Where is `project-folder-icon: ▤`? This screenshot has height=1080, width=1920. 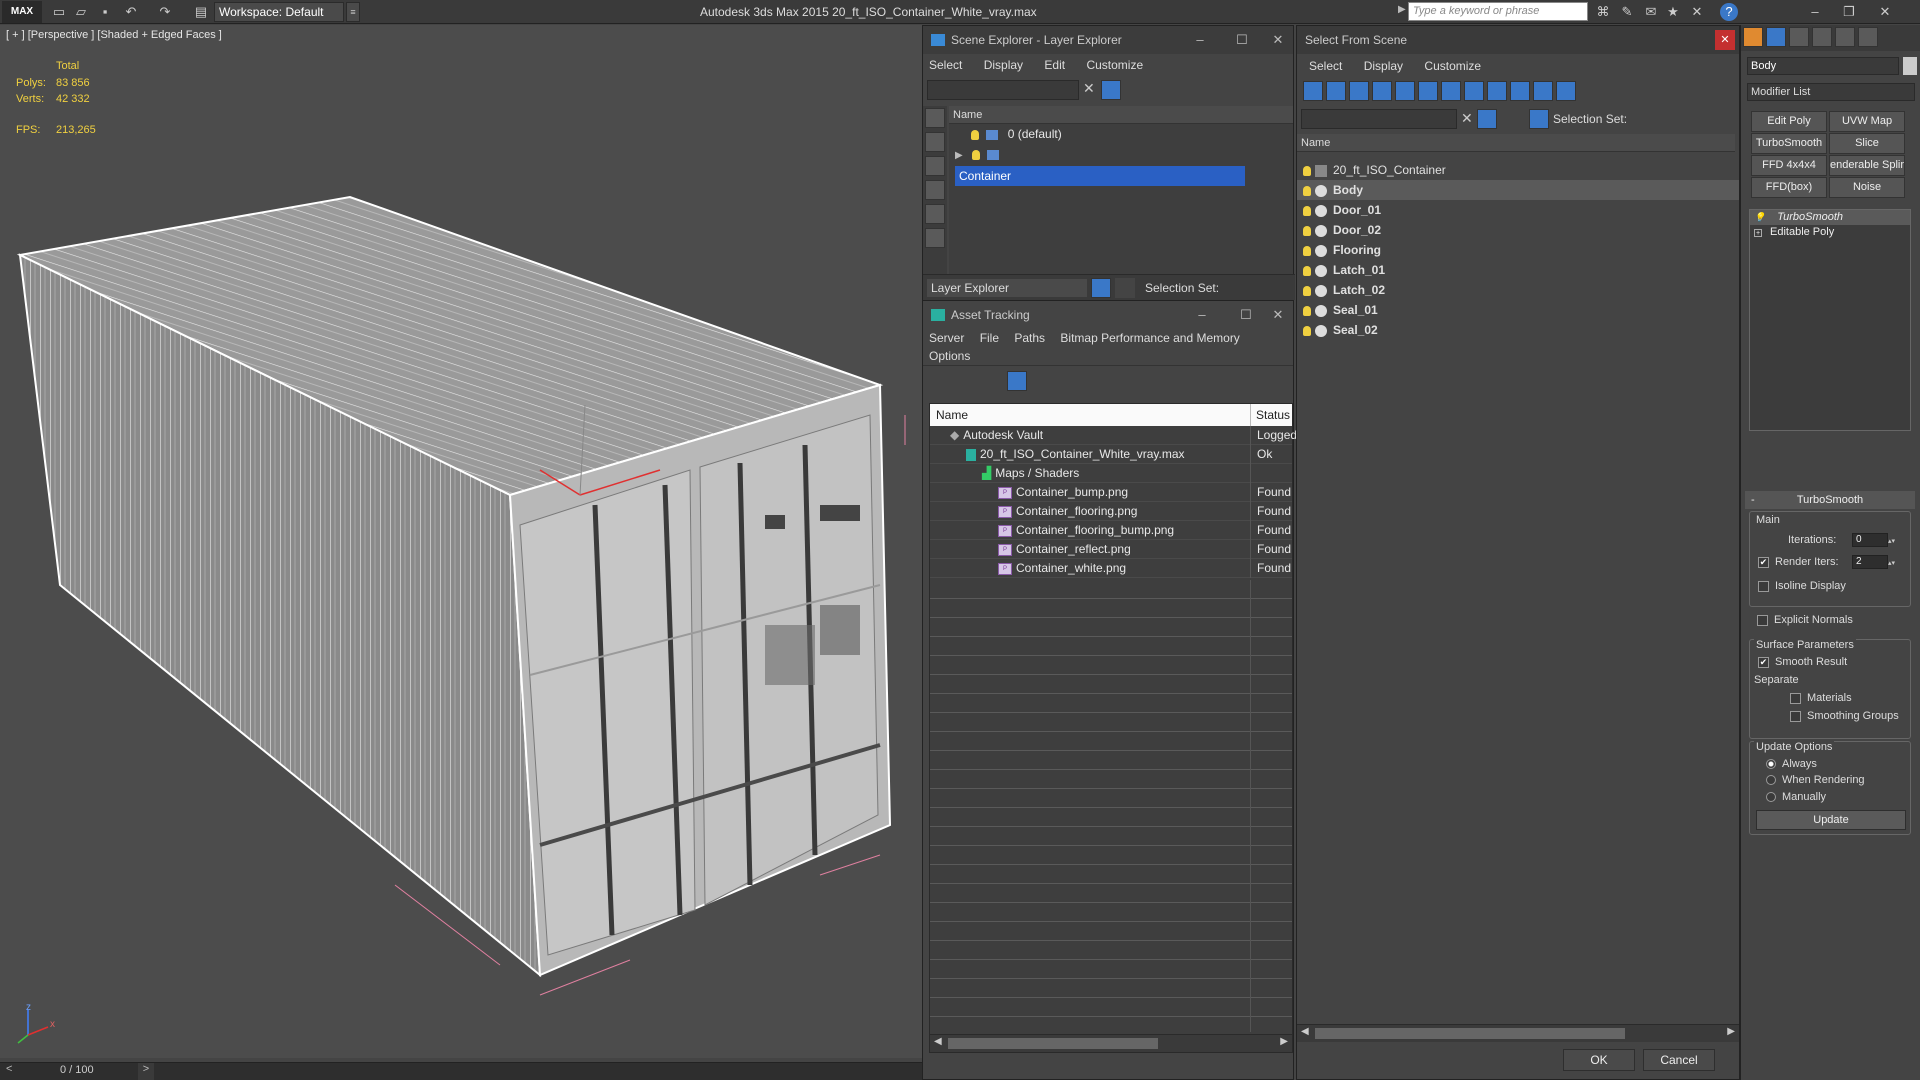 project-folder-icon: ▤ is located at coordinates (201, 12).